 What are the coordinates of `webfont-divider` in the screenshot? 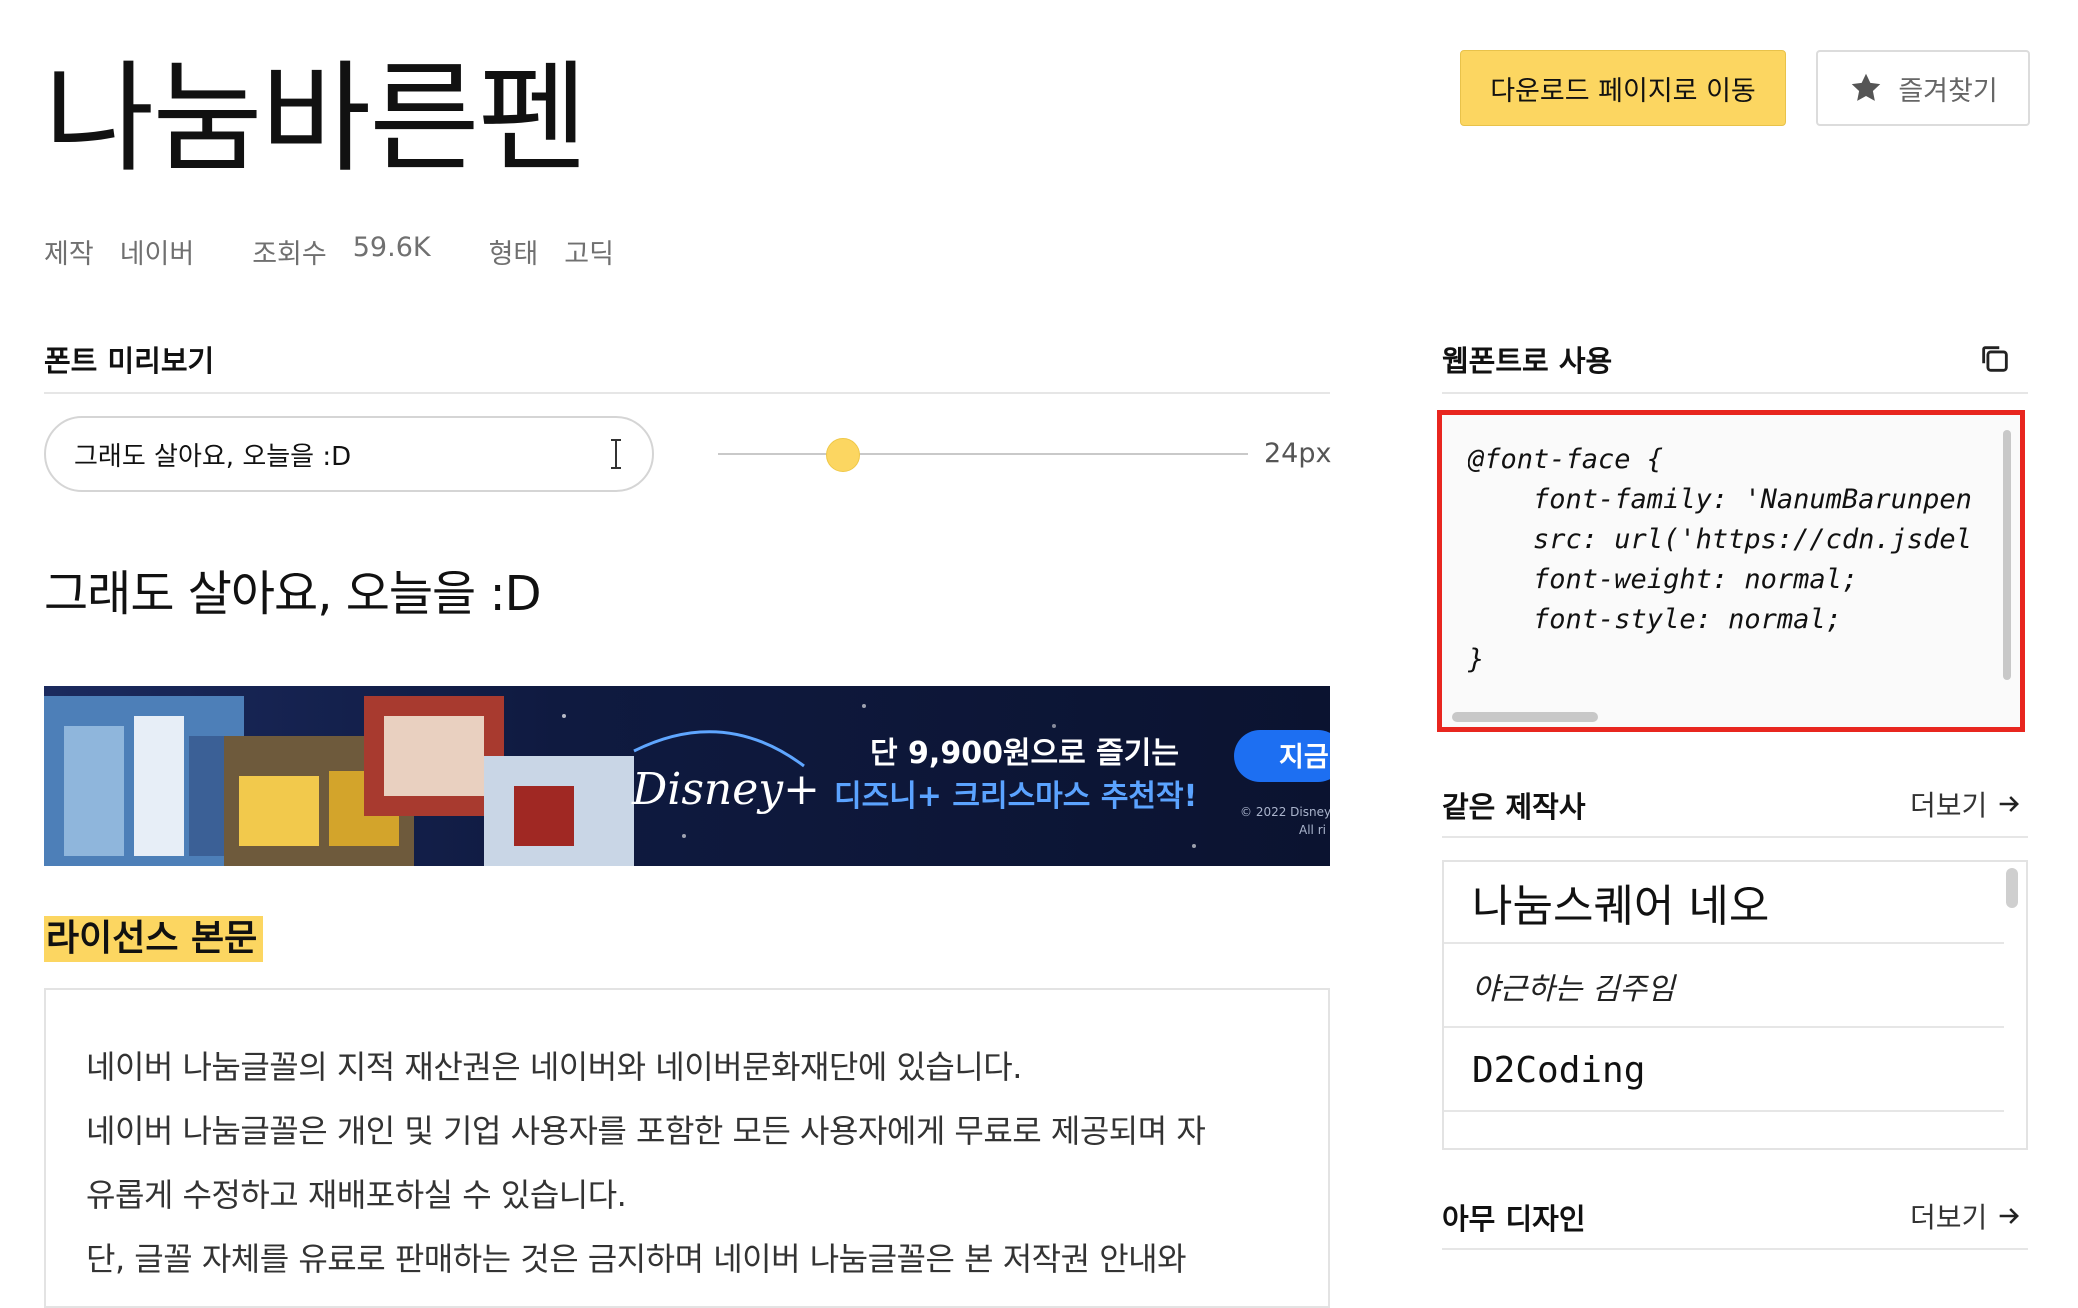 It's located at (1735, 393).